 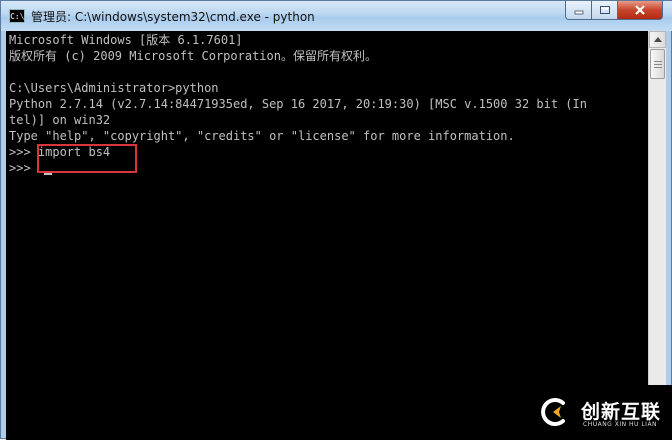 I want to click on highlight-box, so click(x=87, y=158).